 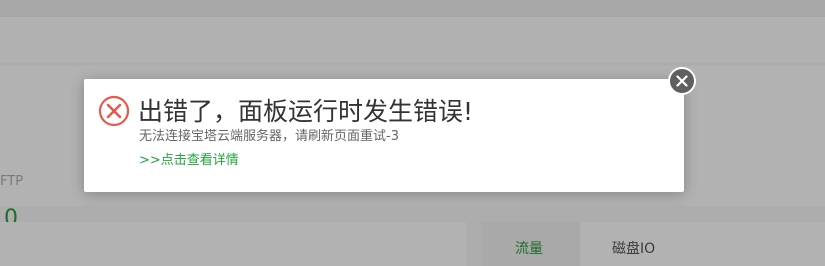 What do you see at coordinates (529, 248) in the screenshot?
I see `tab-traffic: 流量` at bounding box center [529, 248].